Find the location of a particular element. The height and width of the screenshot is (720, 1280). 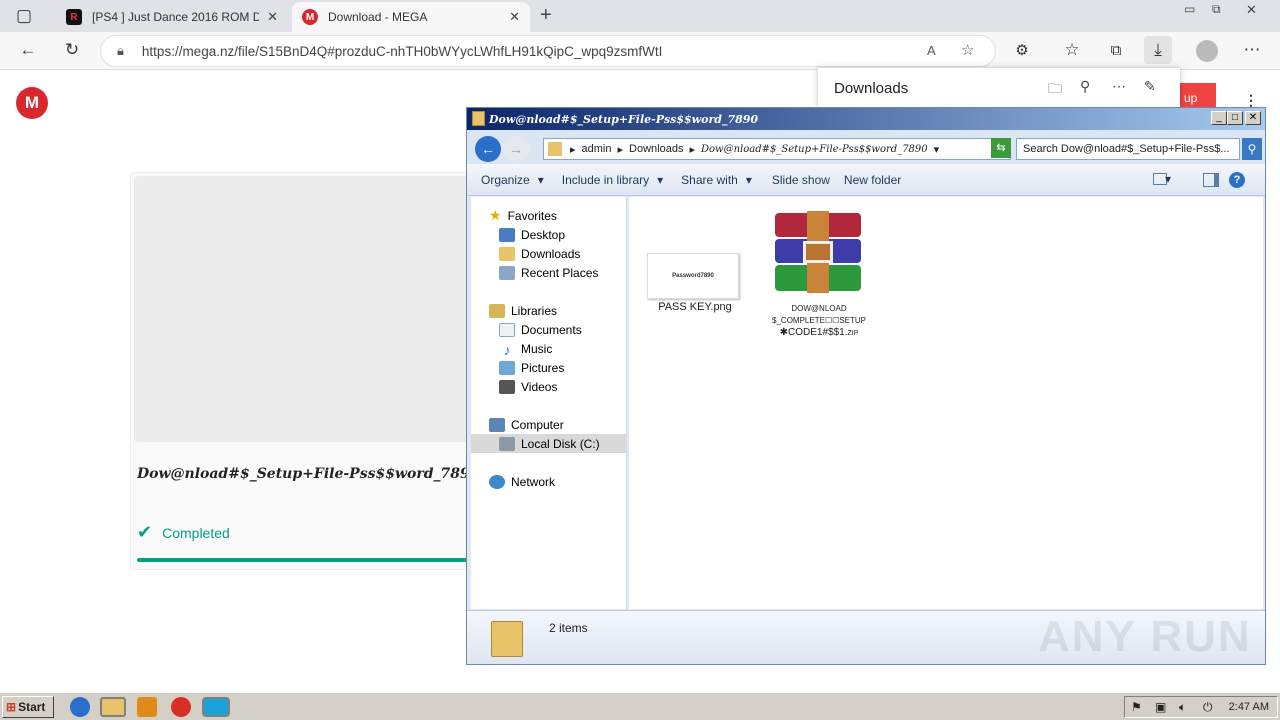

forward-button: → is located at coordinates (516, 149).